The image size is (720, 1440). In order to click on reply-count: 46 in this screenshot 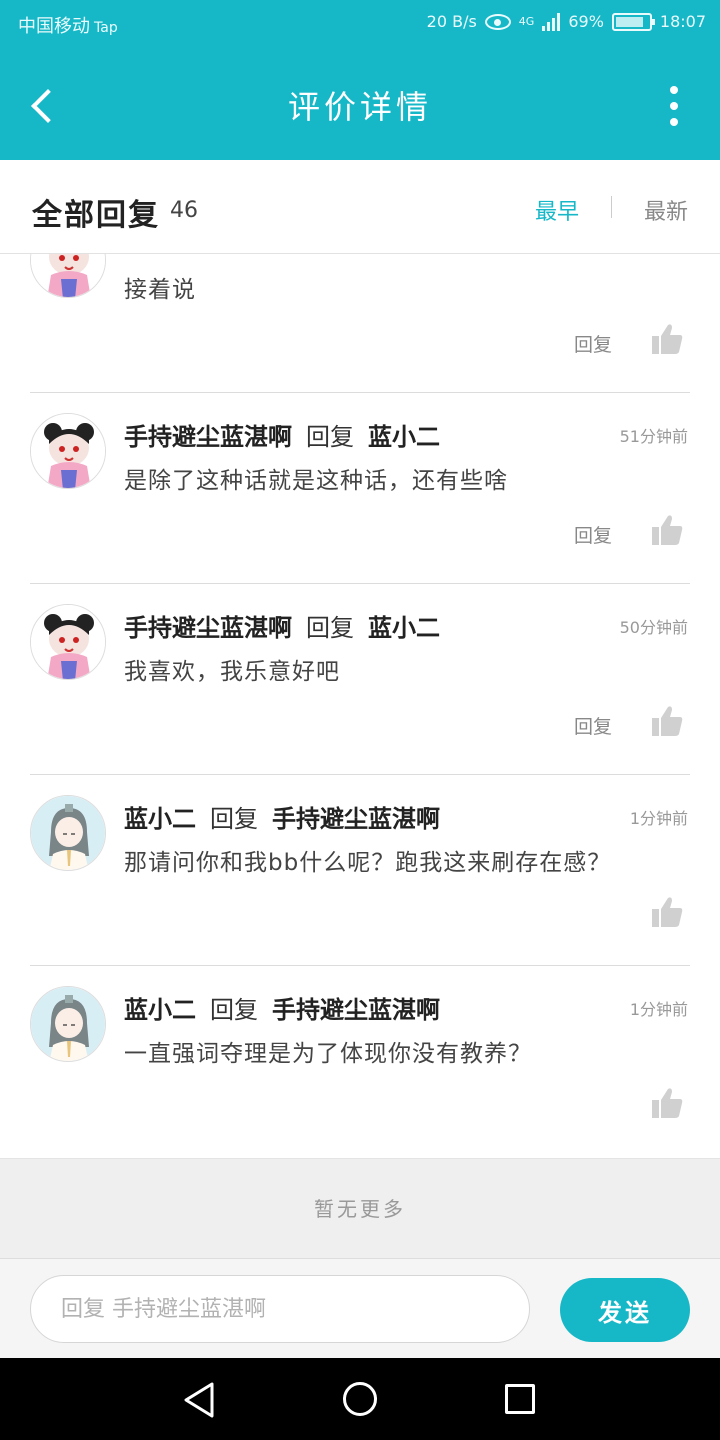, I will do `click(184, 210)`.